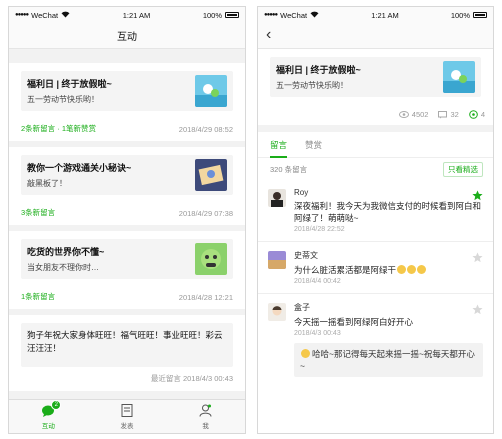 The image size is (502, 439). What do you see at coordinates (354, 322) in the screenshot?
I see `comment-text: 今天摇一摇看到阿绿阿白好开心` at bounding box center [354, 322].